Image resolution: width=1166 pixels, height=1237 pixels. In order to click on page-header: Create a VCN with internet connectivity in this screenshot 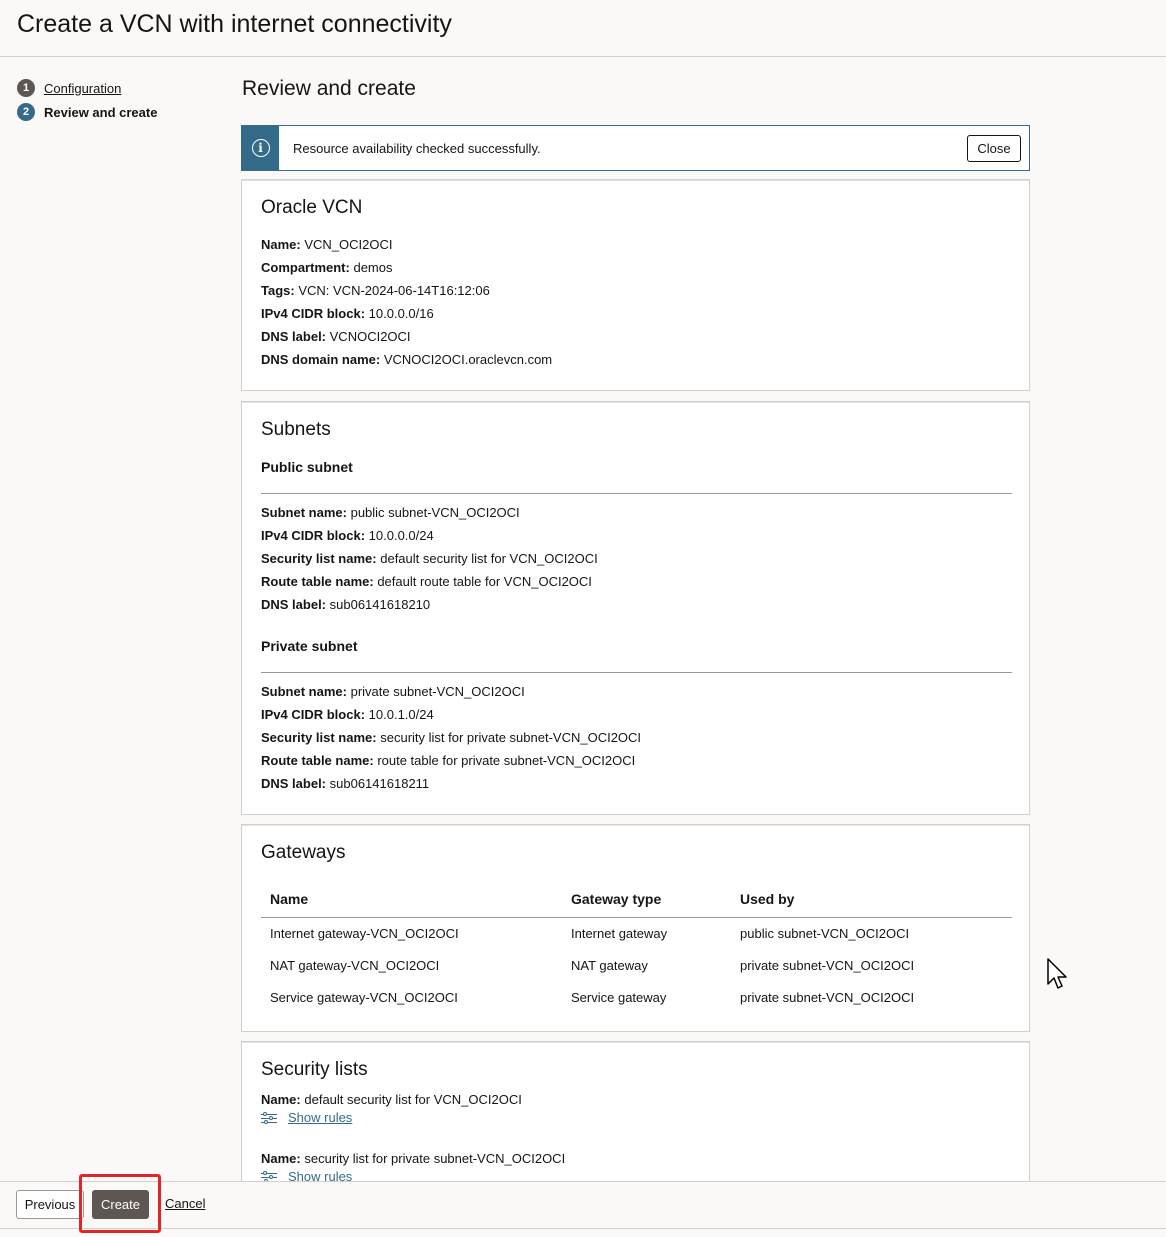, I will do `click(583, 28)`.